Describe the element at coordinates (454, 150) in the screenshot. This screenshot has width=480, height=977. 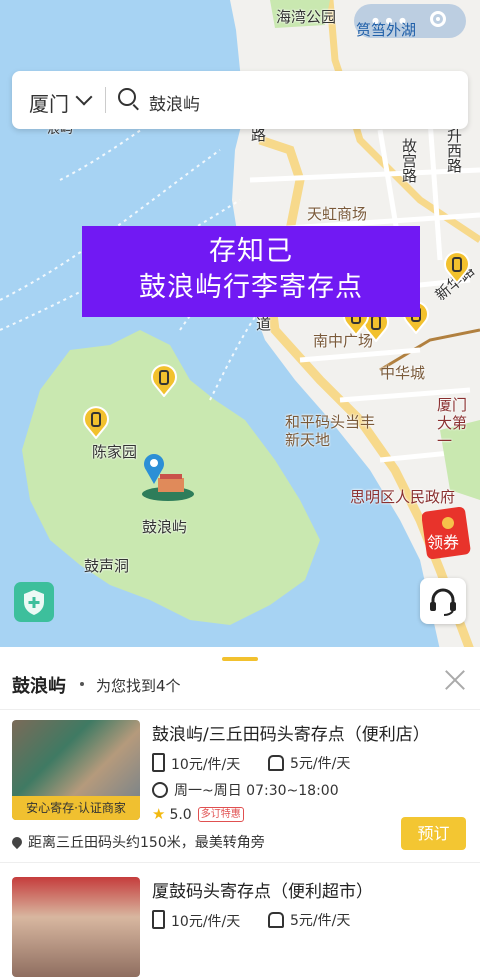
I see `map-label-jiangxi: 升西路` at that location.